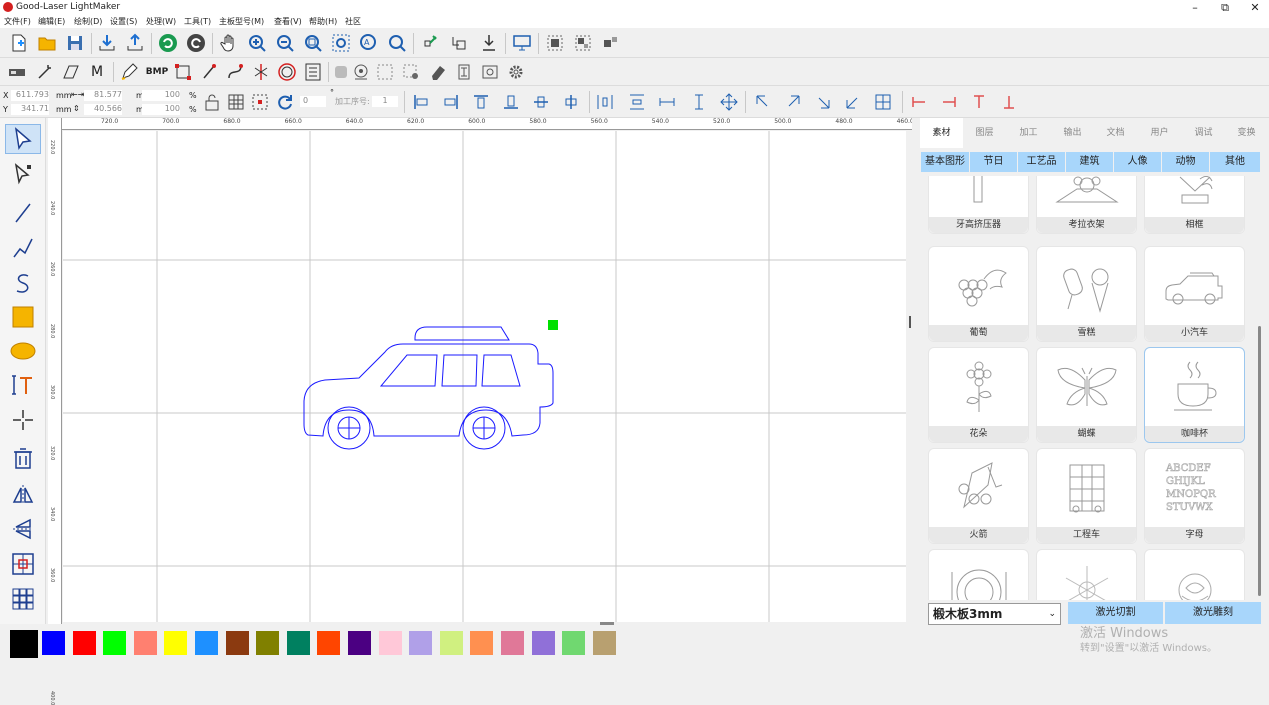  What do you see at coordinates (667, 102) in the screenshot?
I see `same-width-icon` at bounding box center [667, 102].